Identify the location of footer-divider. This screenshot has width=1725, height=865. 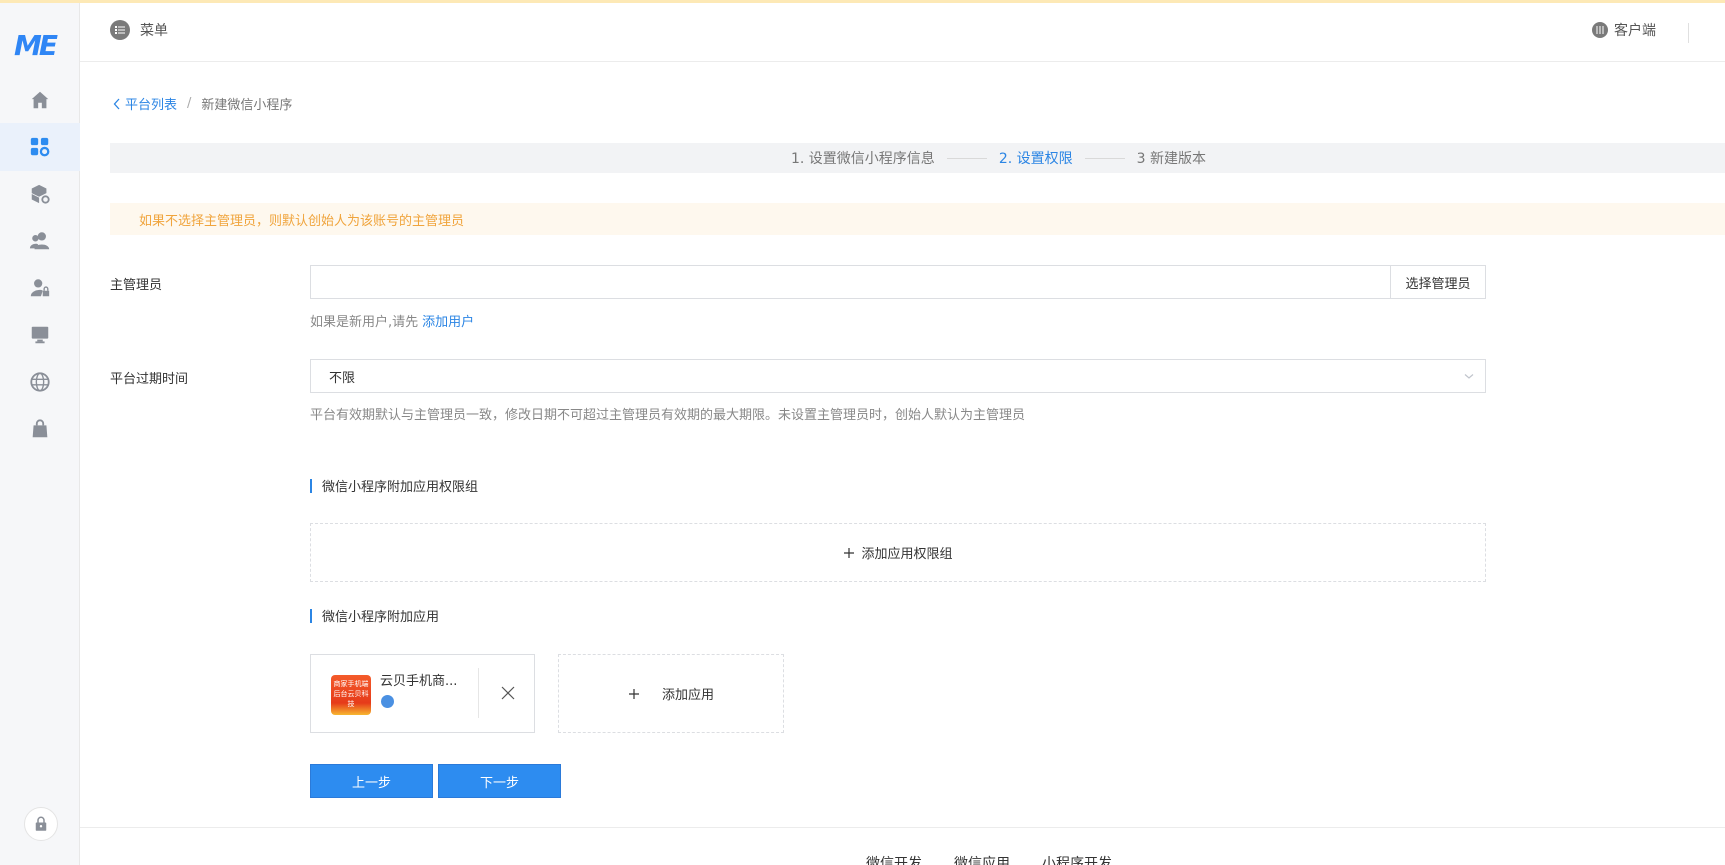
(902, 827).